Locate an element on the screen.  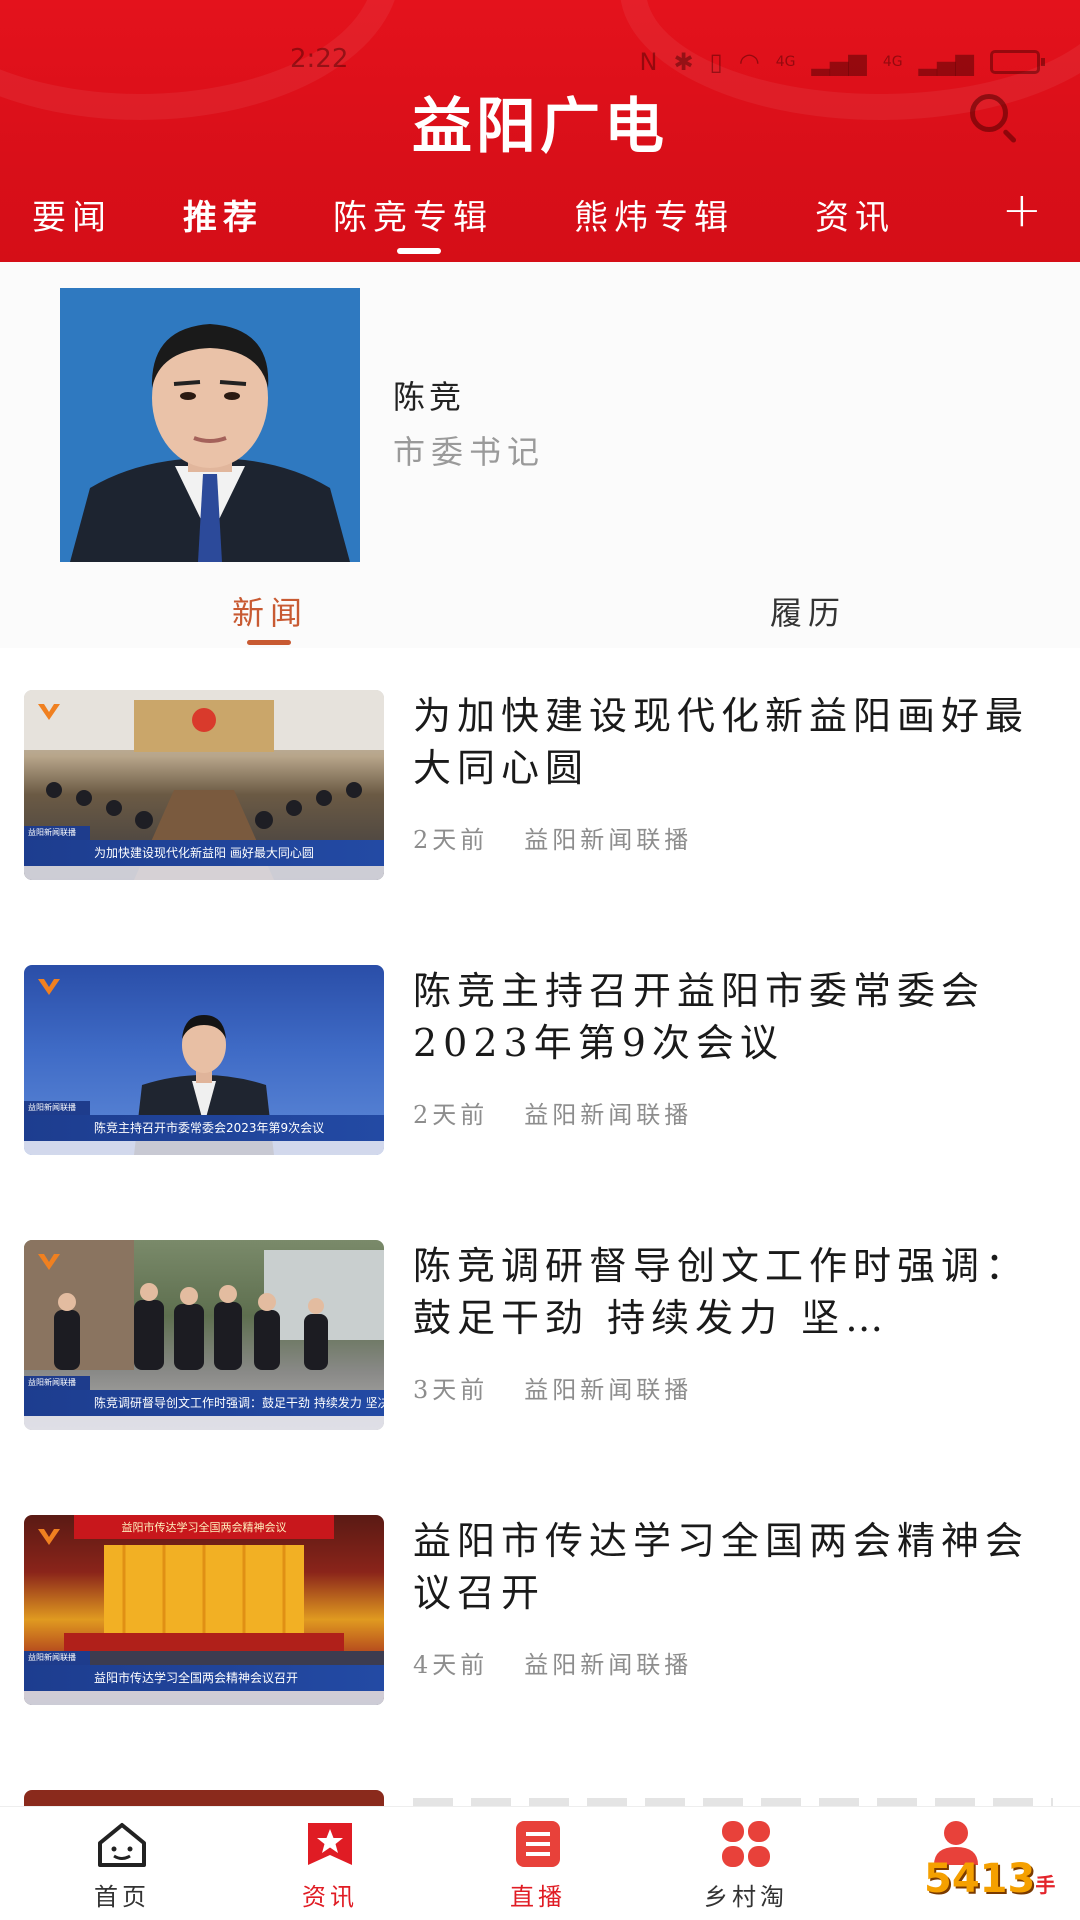
news-meta: 4天前 益阳新闻联播 is located at coordinates (552, 1662).